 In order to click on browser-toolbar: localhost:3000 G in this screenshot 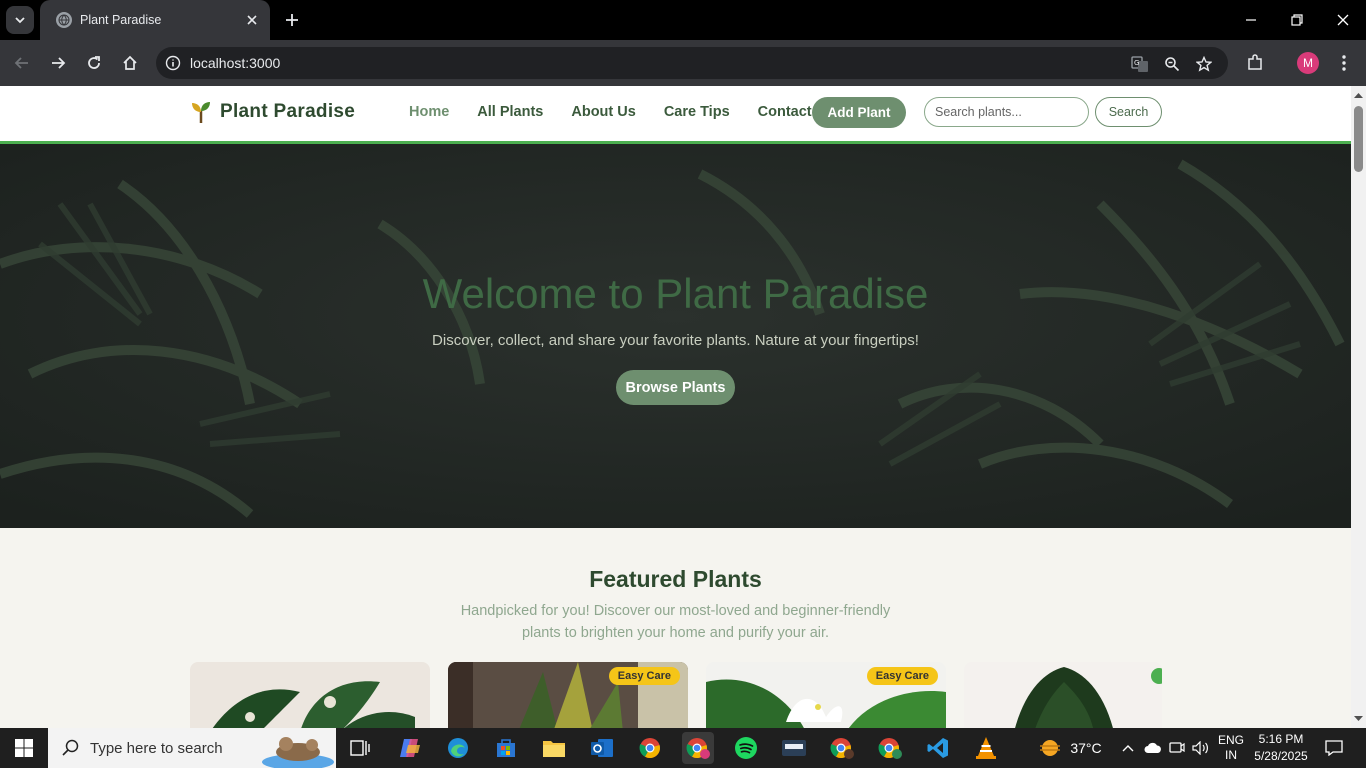, I will do `click(683, 63)`.